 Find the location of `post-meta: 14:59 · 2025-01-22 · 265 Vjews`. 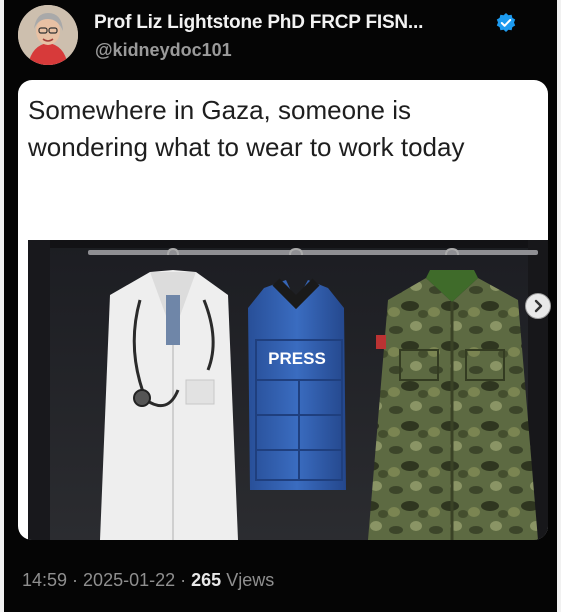

post-meta: 14:59 · 2025-01-22 · 265 Vjews is located at coordinates (148, 580).